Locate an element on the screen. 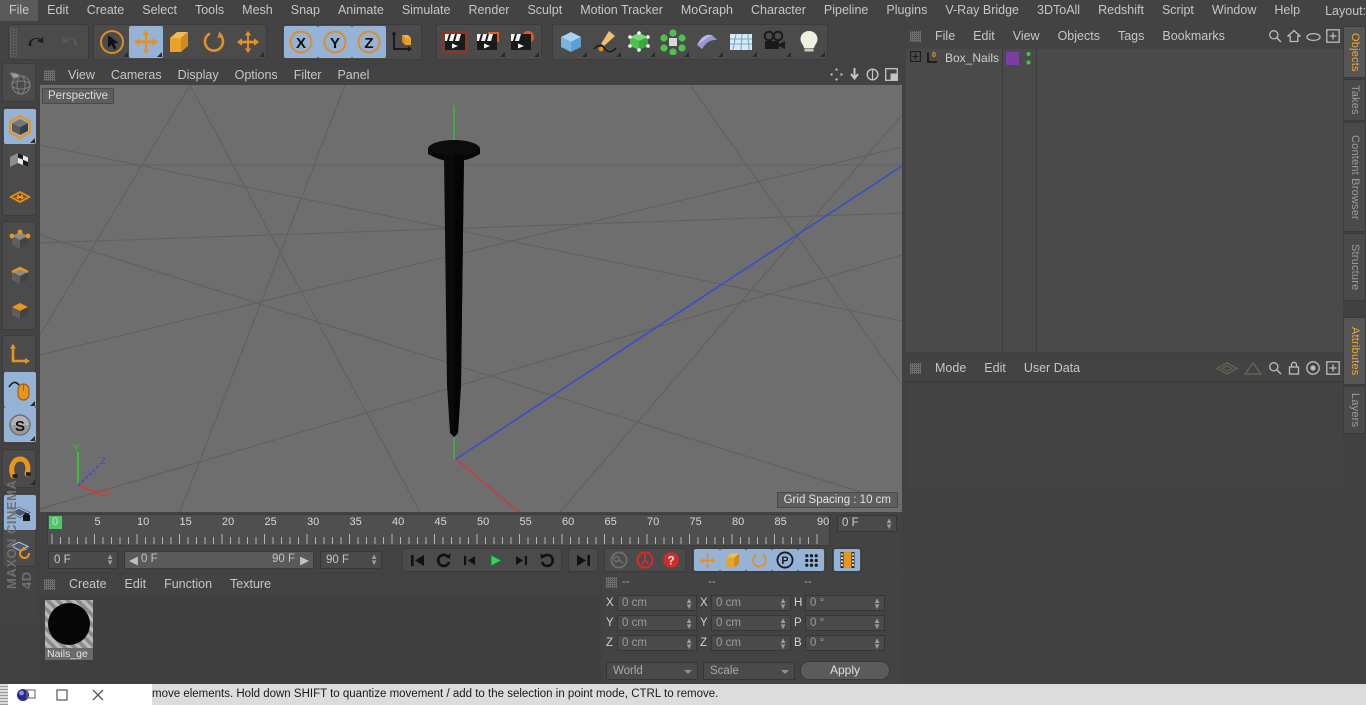 This screenshot has width=1366, height=705. zoom-view-icon is located at coordinates (854, 76).